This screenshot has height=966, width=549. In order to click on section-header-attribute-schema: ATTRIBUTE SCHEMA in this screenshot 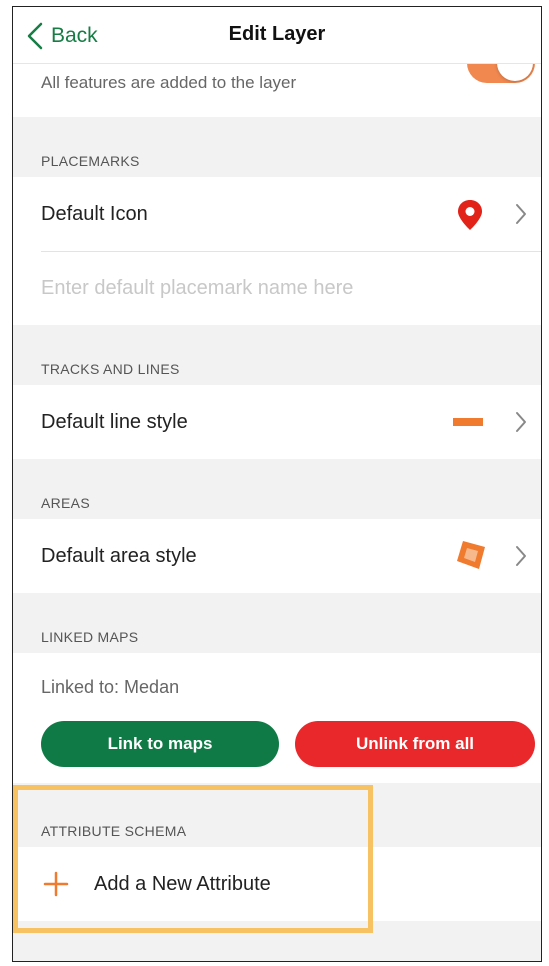, I will do `click(114, 831)`.